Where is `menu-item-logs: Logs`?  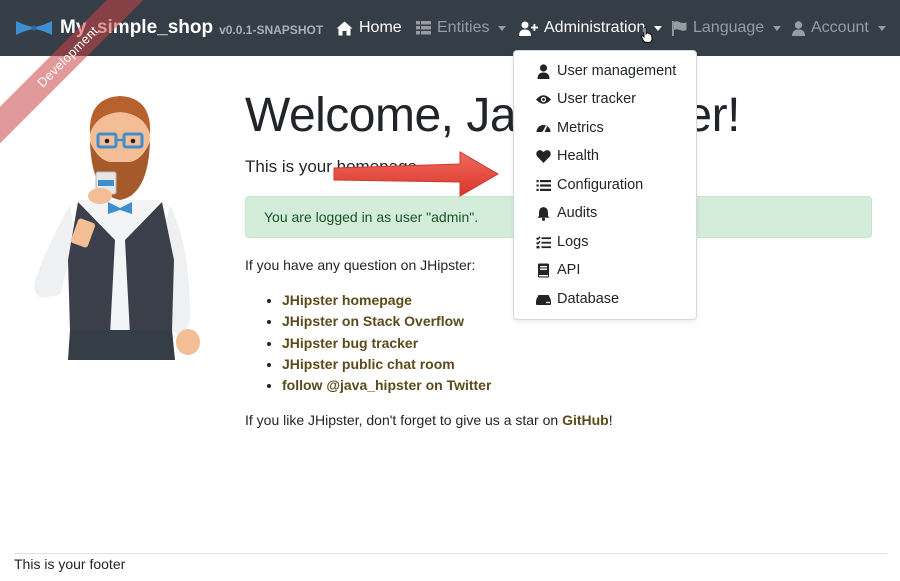 menu-item-logs: Logs is located at coordinates (562, 242).